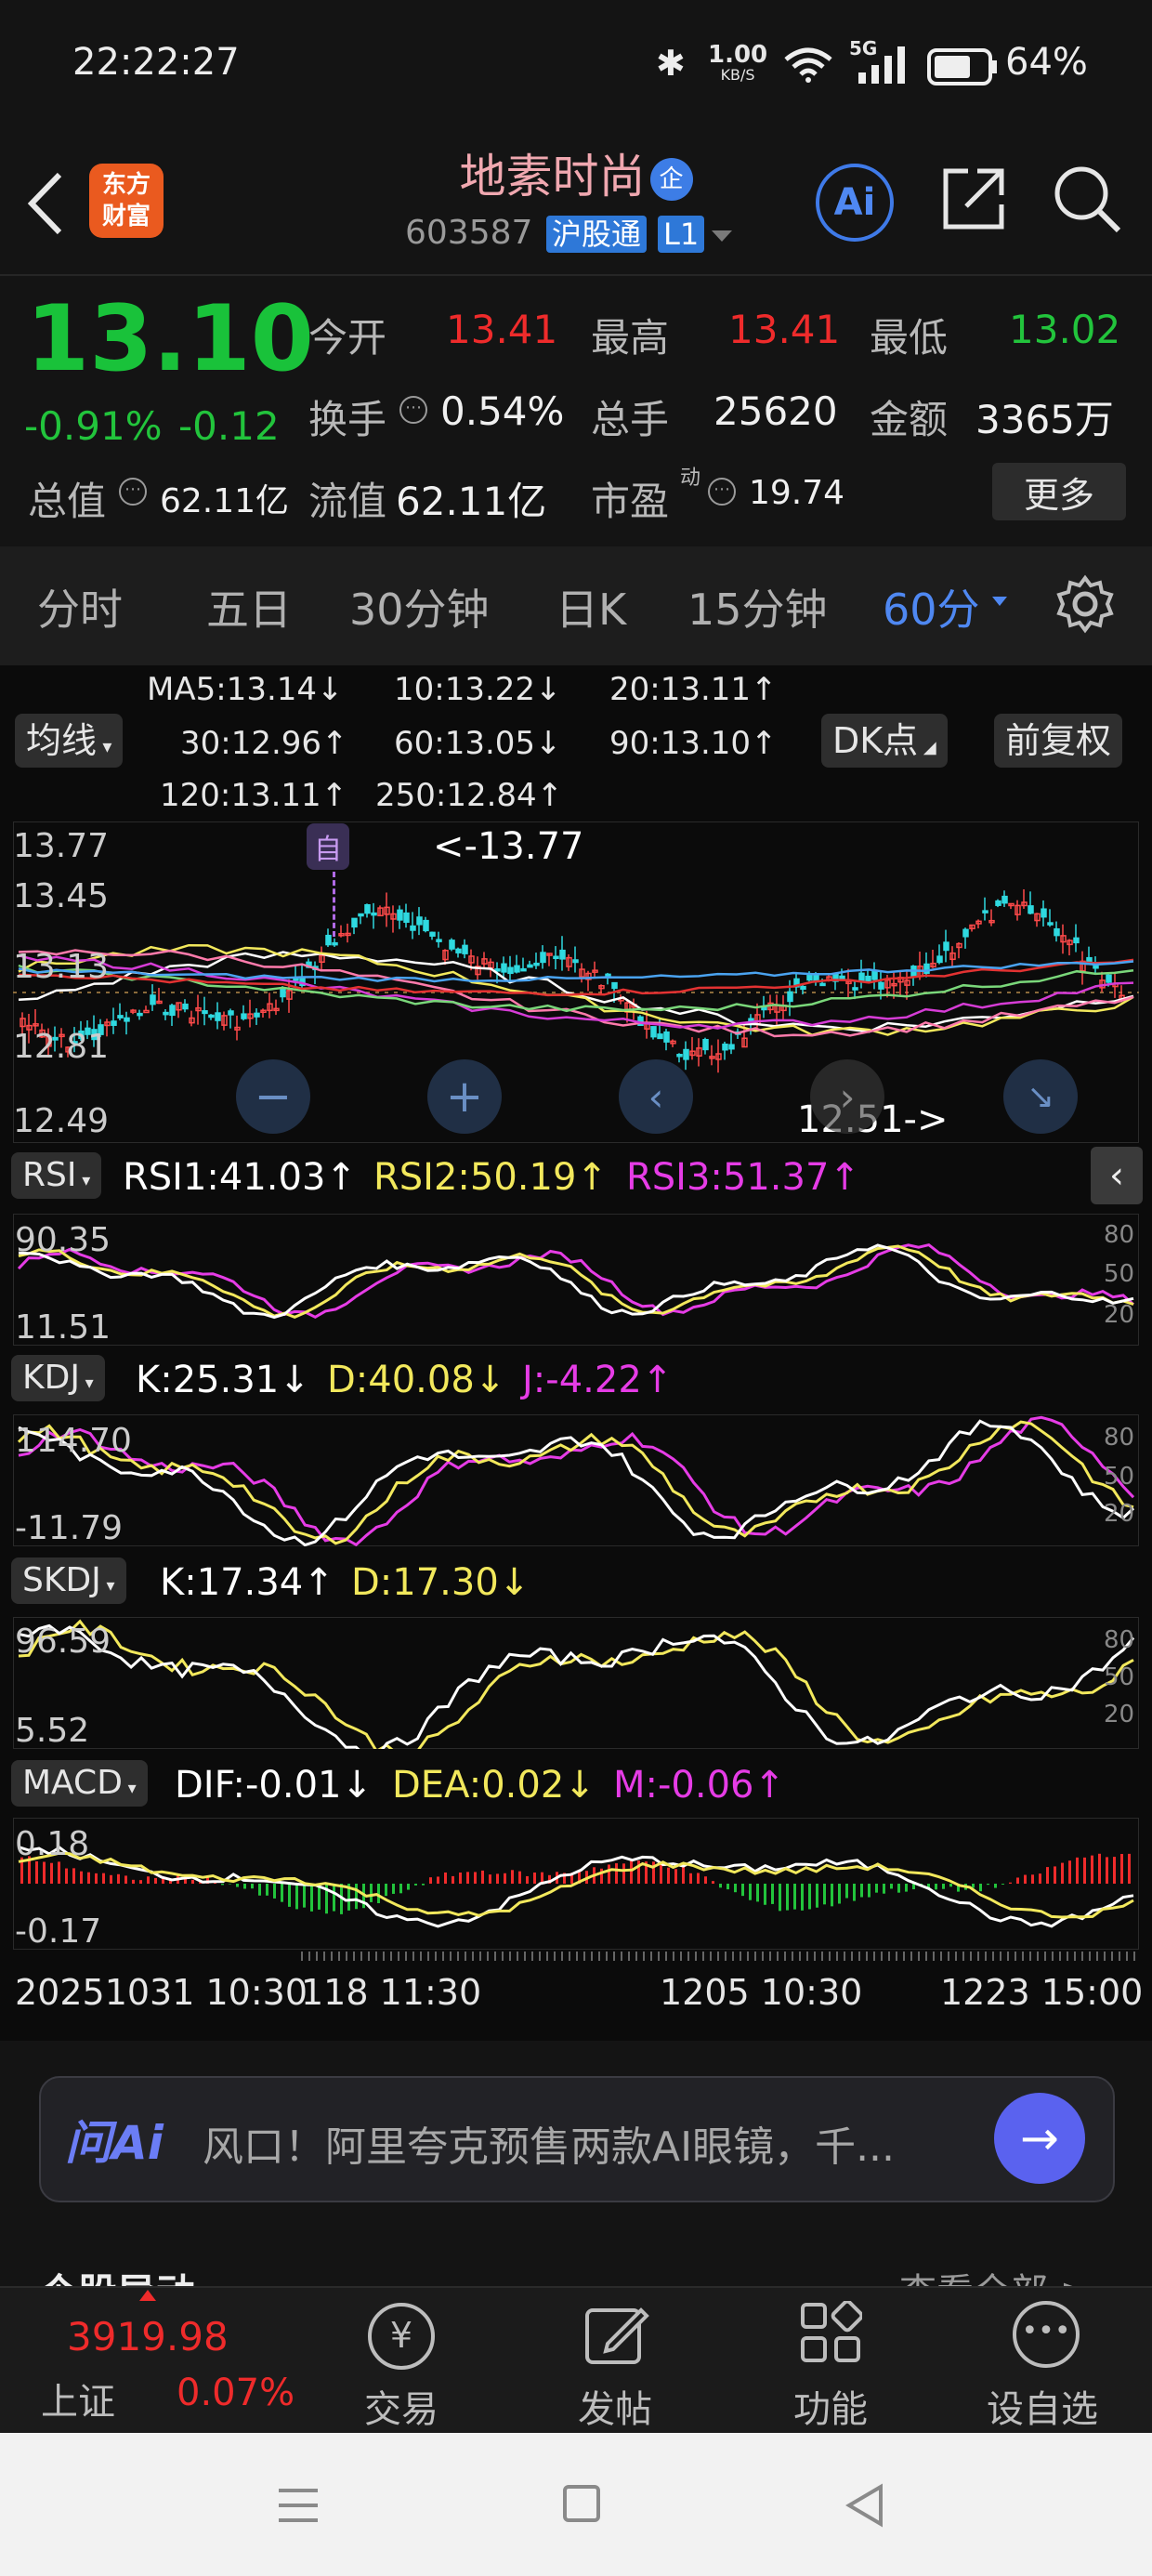 The image size is (1152, 2576). What do you see at coordinates (615, 2406) in the screenshot?
I see `nav-post: 发帖` at bounding box center [615, 2406].